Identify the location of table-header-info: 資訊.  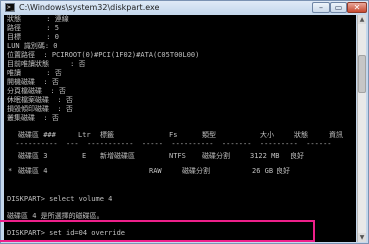
(336, 135).